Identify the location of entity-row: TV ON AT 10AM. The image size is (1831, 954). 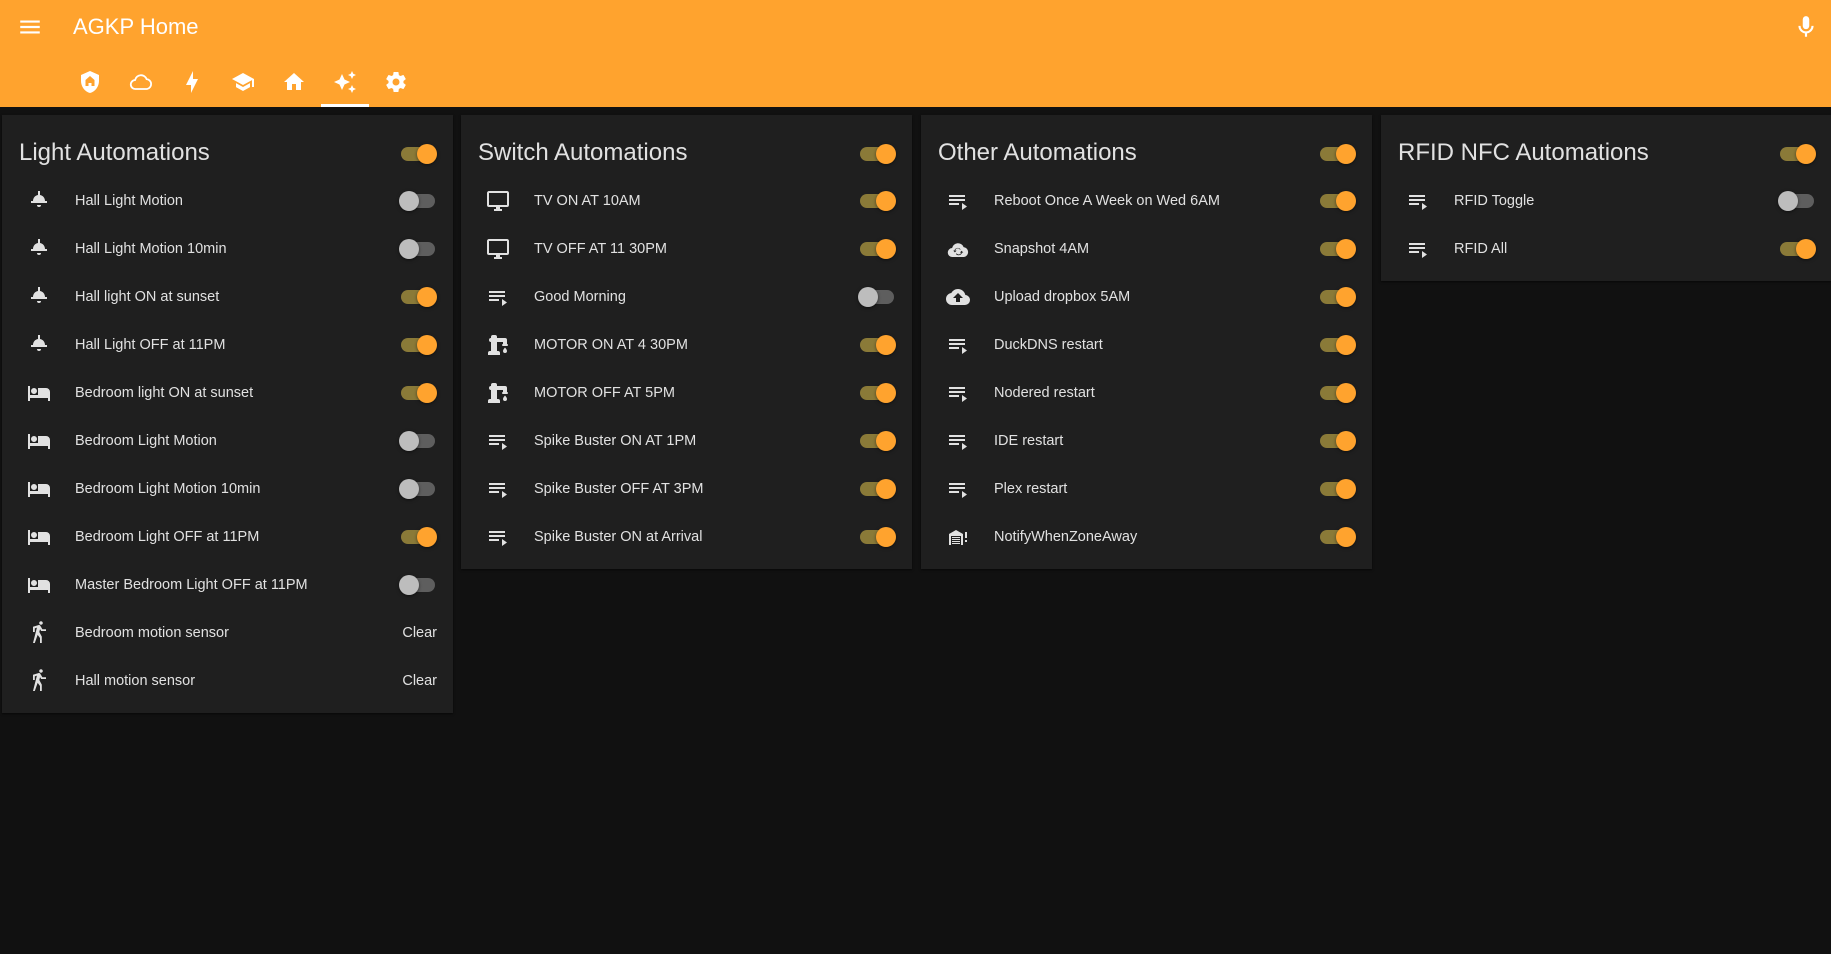
(686, 201).